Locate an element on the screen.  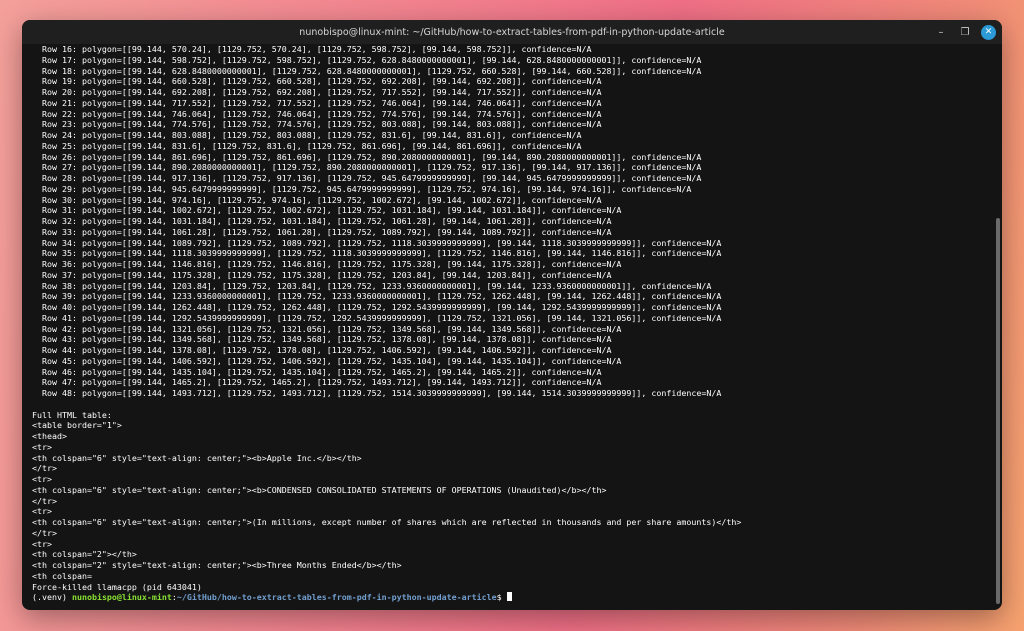
maximize-icon: ❐ is located at coordinates (965, 32).